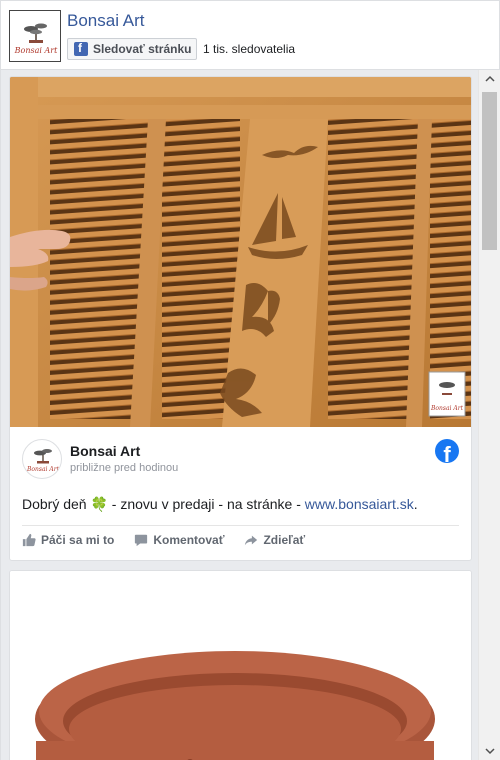 The width and height of the screenshot is (500, 760). What do you see at coordinates (78, 540) in the screenshot?
I see `like-label: Páči sa mi to` at bounding box center [78, 540].